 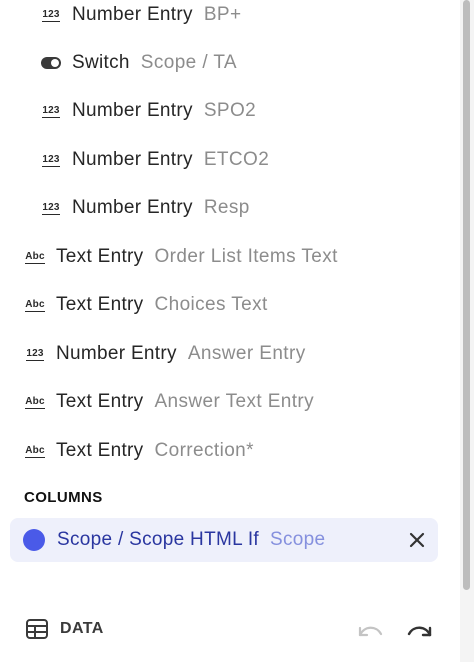 I want to click on field-label: BP+, so click(x=222, y=14).